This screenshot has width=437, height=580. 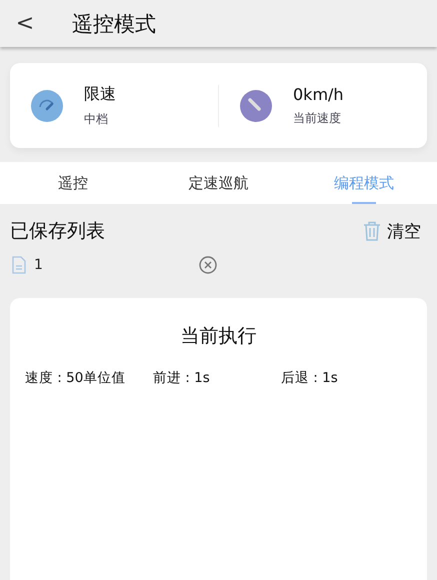 I want to click on stat-label: 中档, so click(x=96, y=119).